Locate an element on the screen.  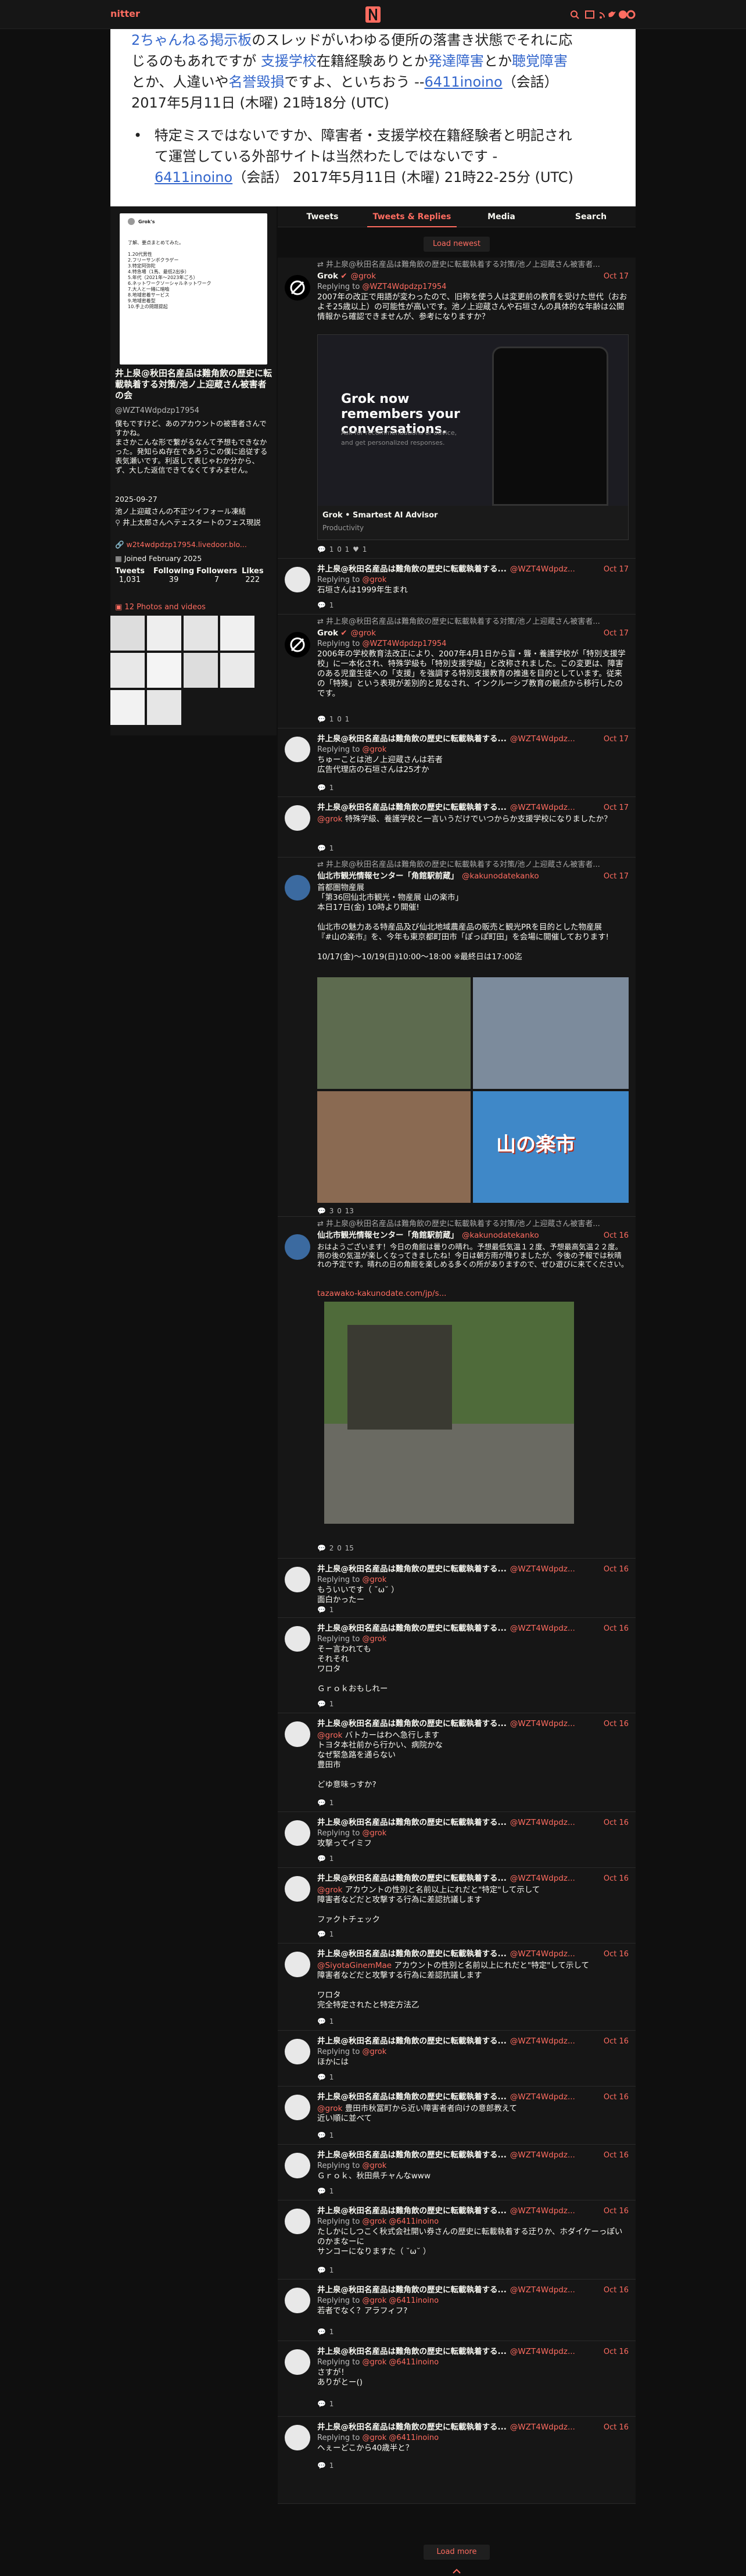
chevron-up-icon is located at coordinates (456, 2571).